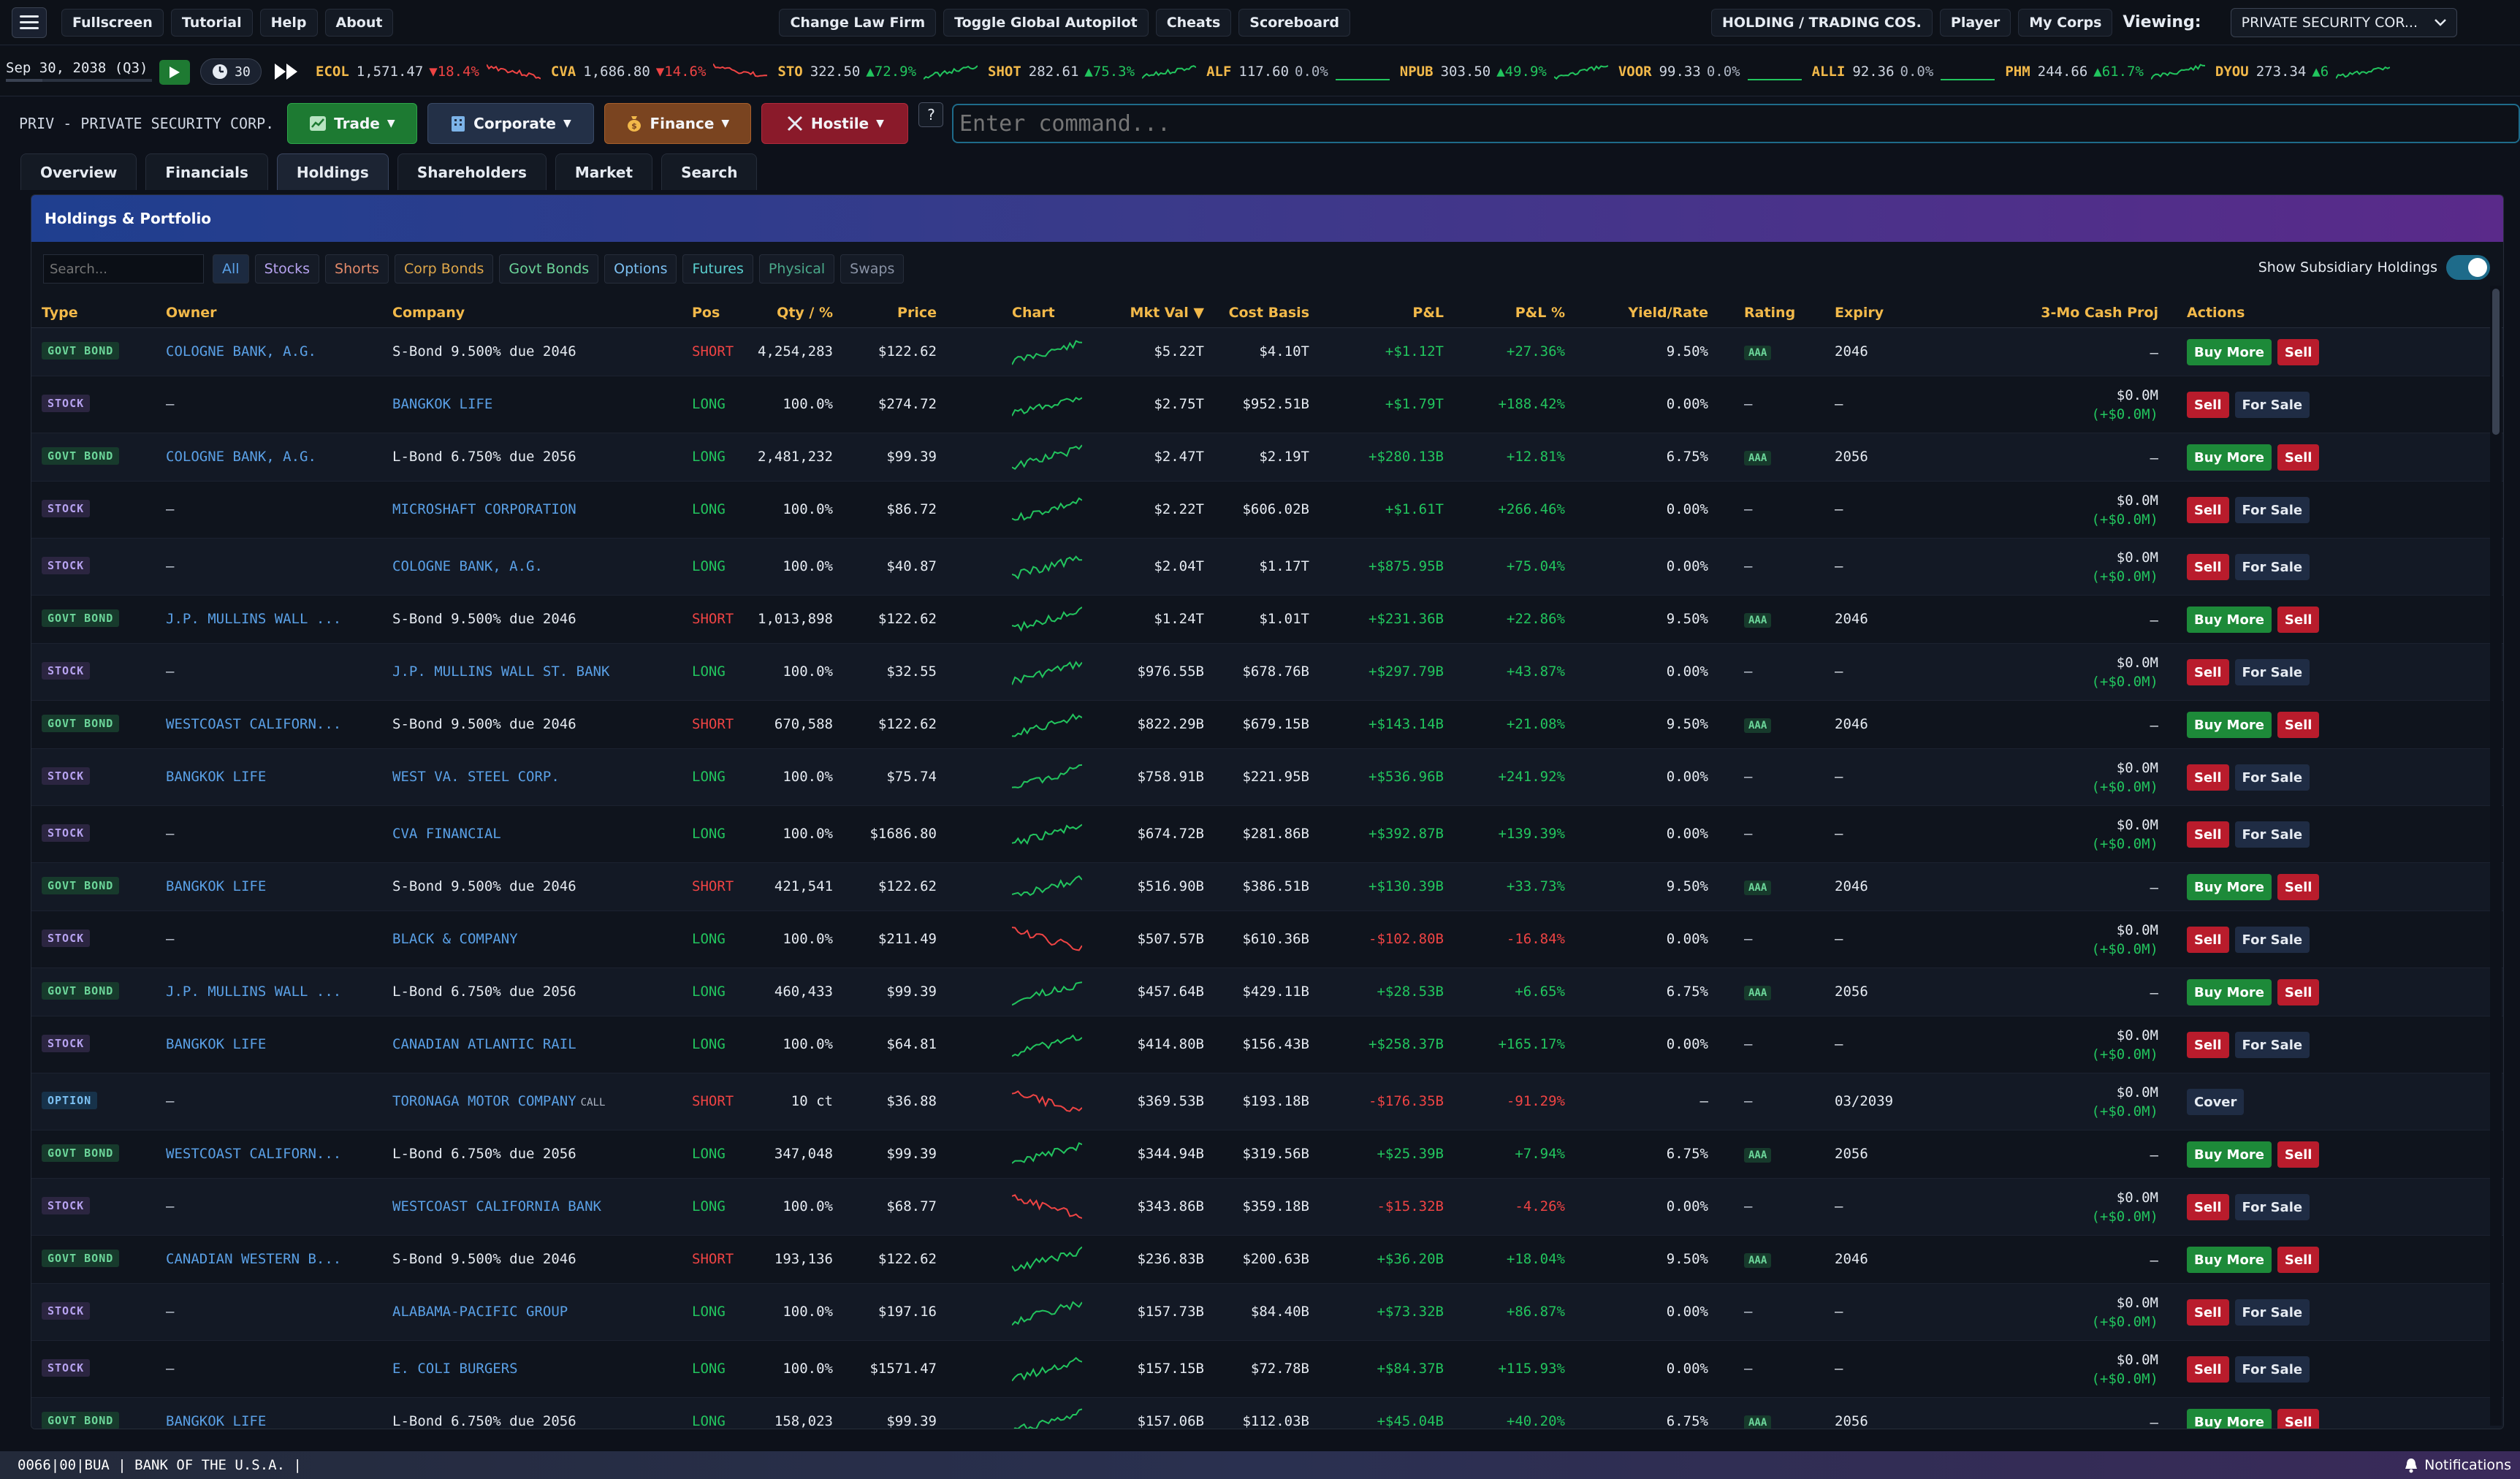  Describe the element at coordinates (2100, 313) in the screenshot. I see `col-cash-proj: 3-Mo Cash Proj` at that location.